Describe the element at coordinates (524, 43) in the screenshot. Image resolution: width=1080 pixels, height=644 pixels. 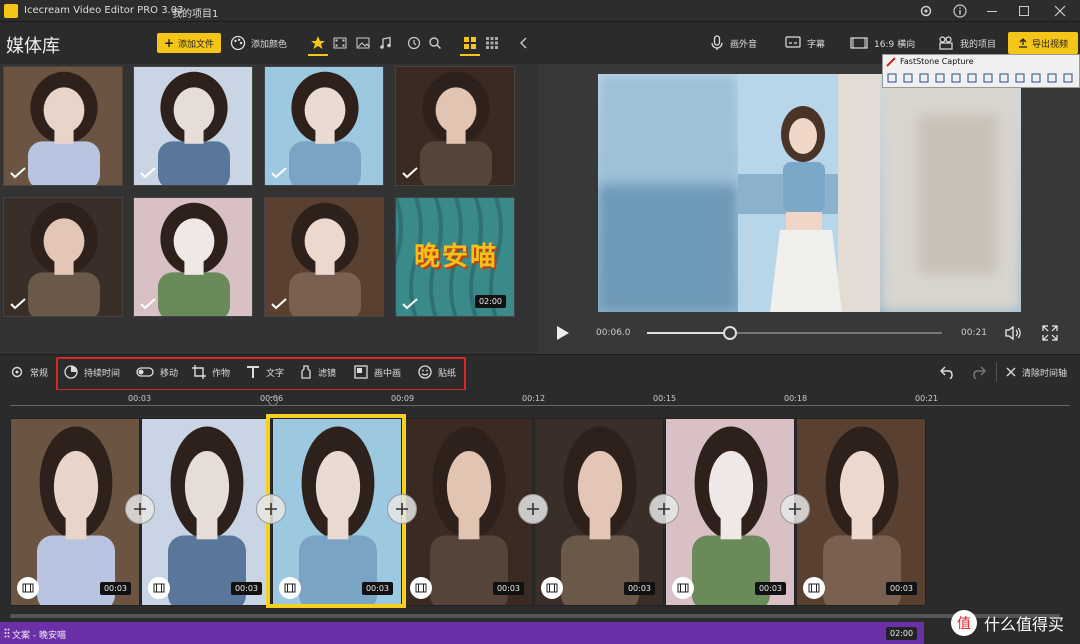
I see `collapse-panel-chevron-icon` at that location.